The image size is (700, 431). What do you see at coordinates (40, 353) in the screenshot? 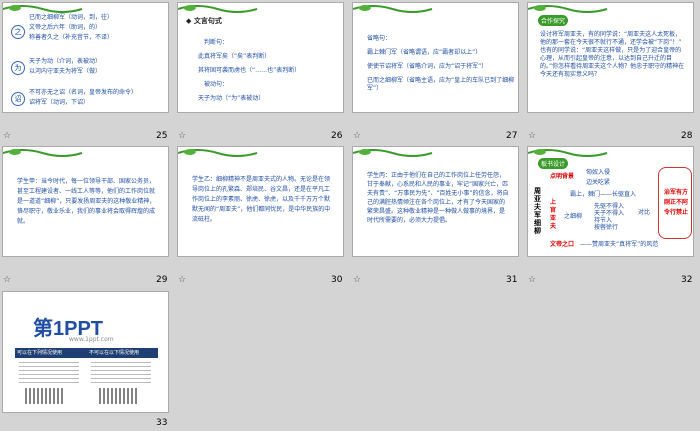
I see `info-col-title: 可以在下列情况使用` at bounding box center [40, 353].